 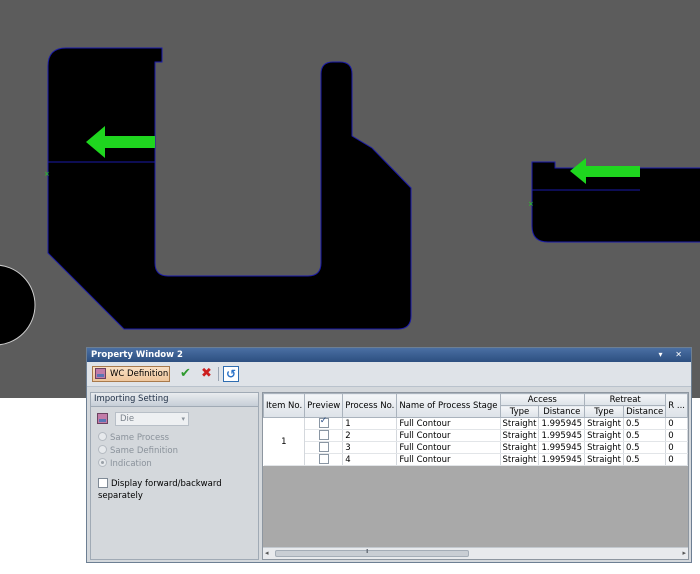 What do you see at coordinates (183, 419) in the screenshot?
I see `chevron-down-icon: ▾` at bounding box center [183, 419].